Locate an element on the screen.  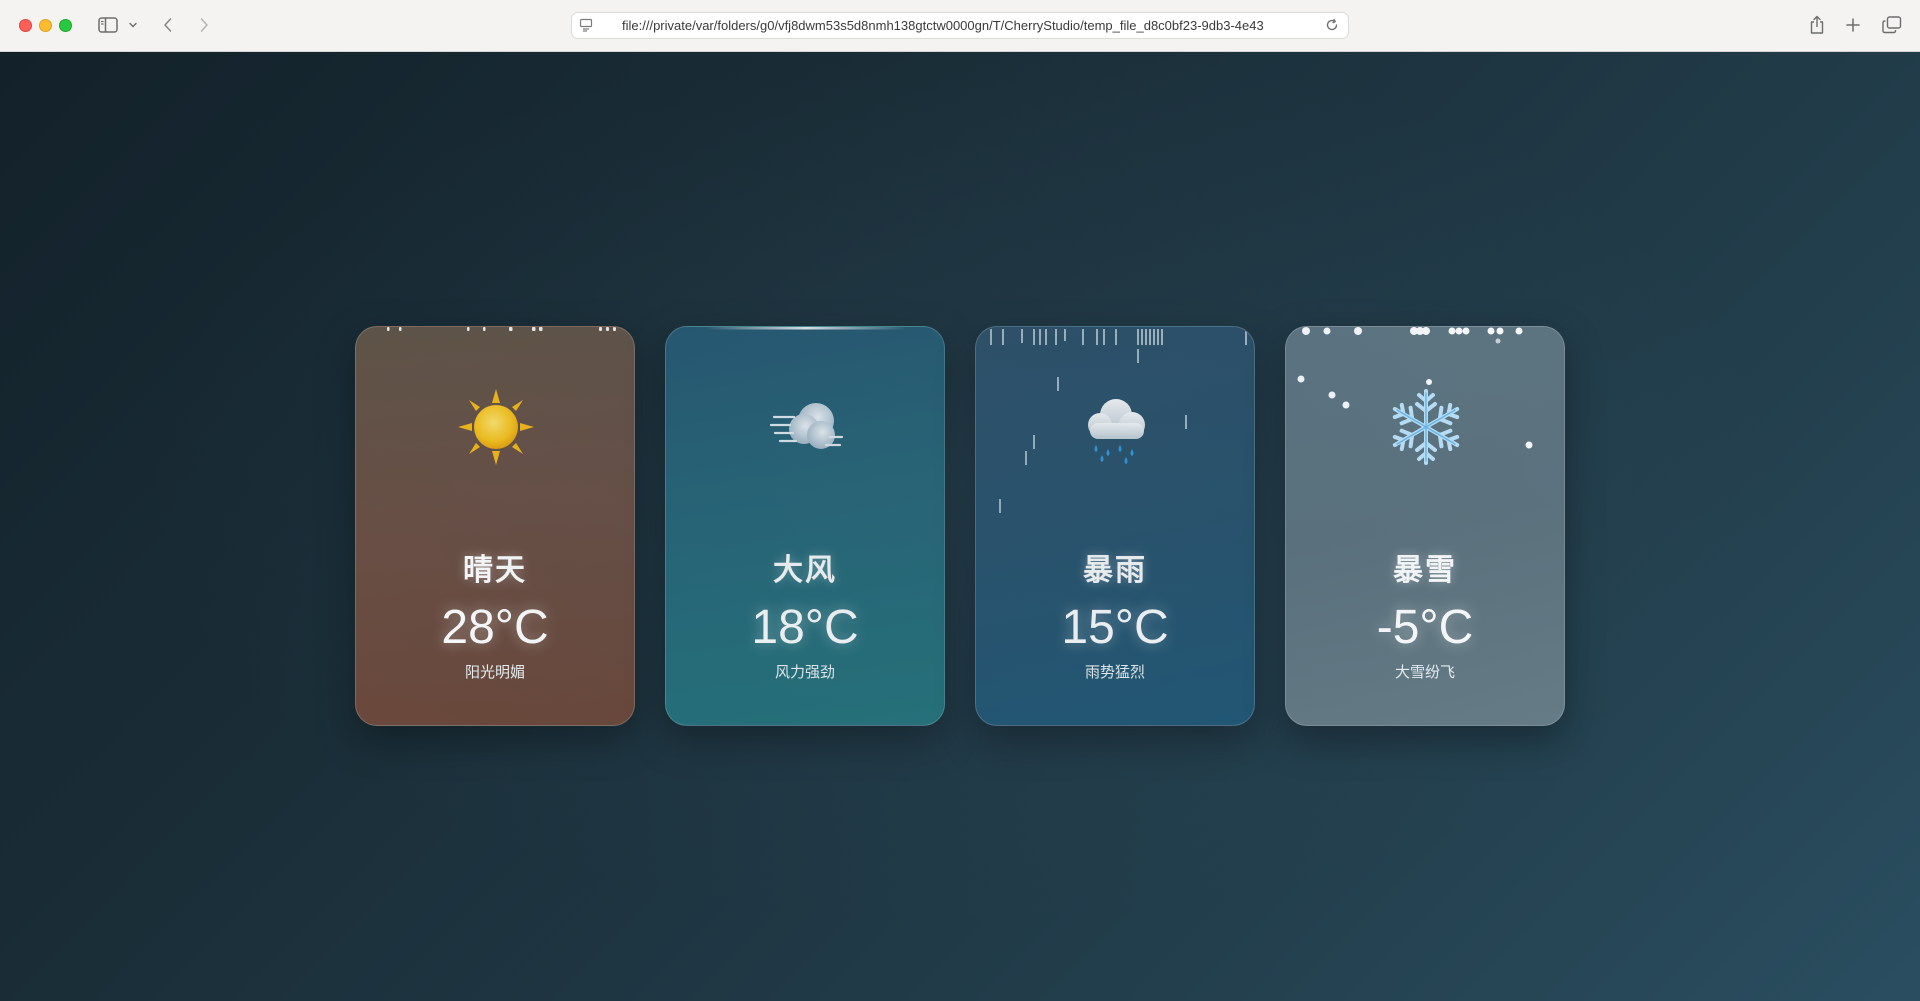
new-tab-icon is located at coordinates (1853, 25).